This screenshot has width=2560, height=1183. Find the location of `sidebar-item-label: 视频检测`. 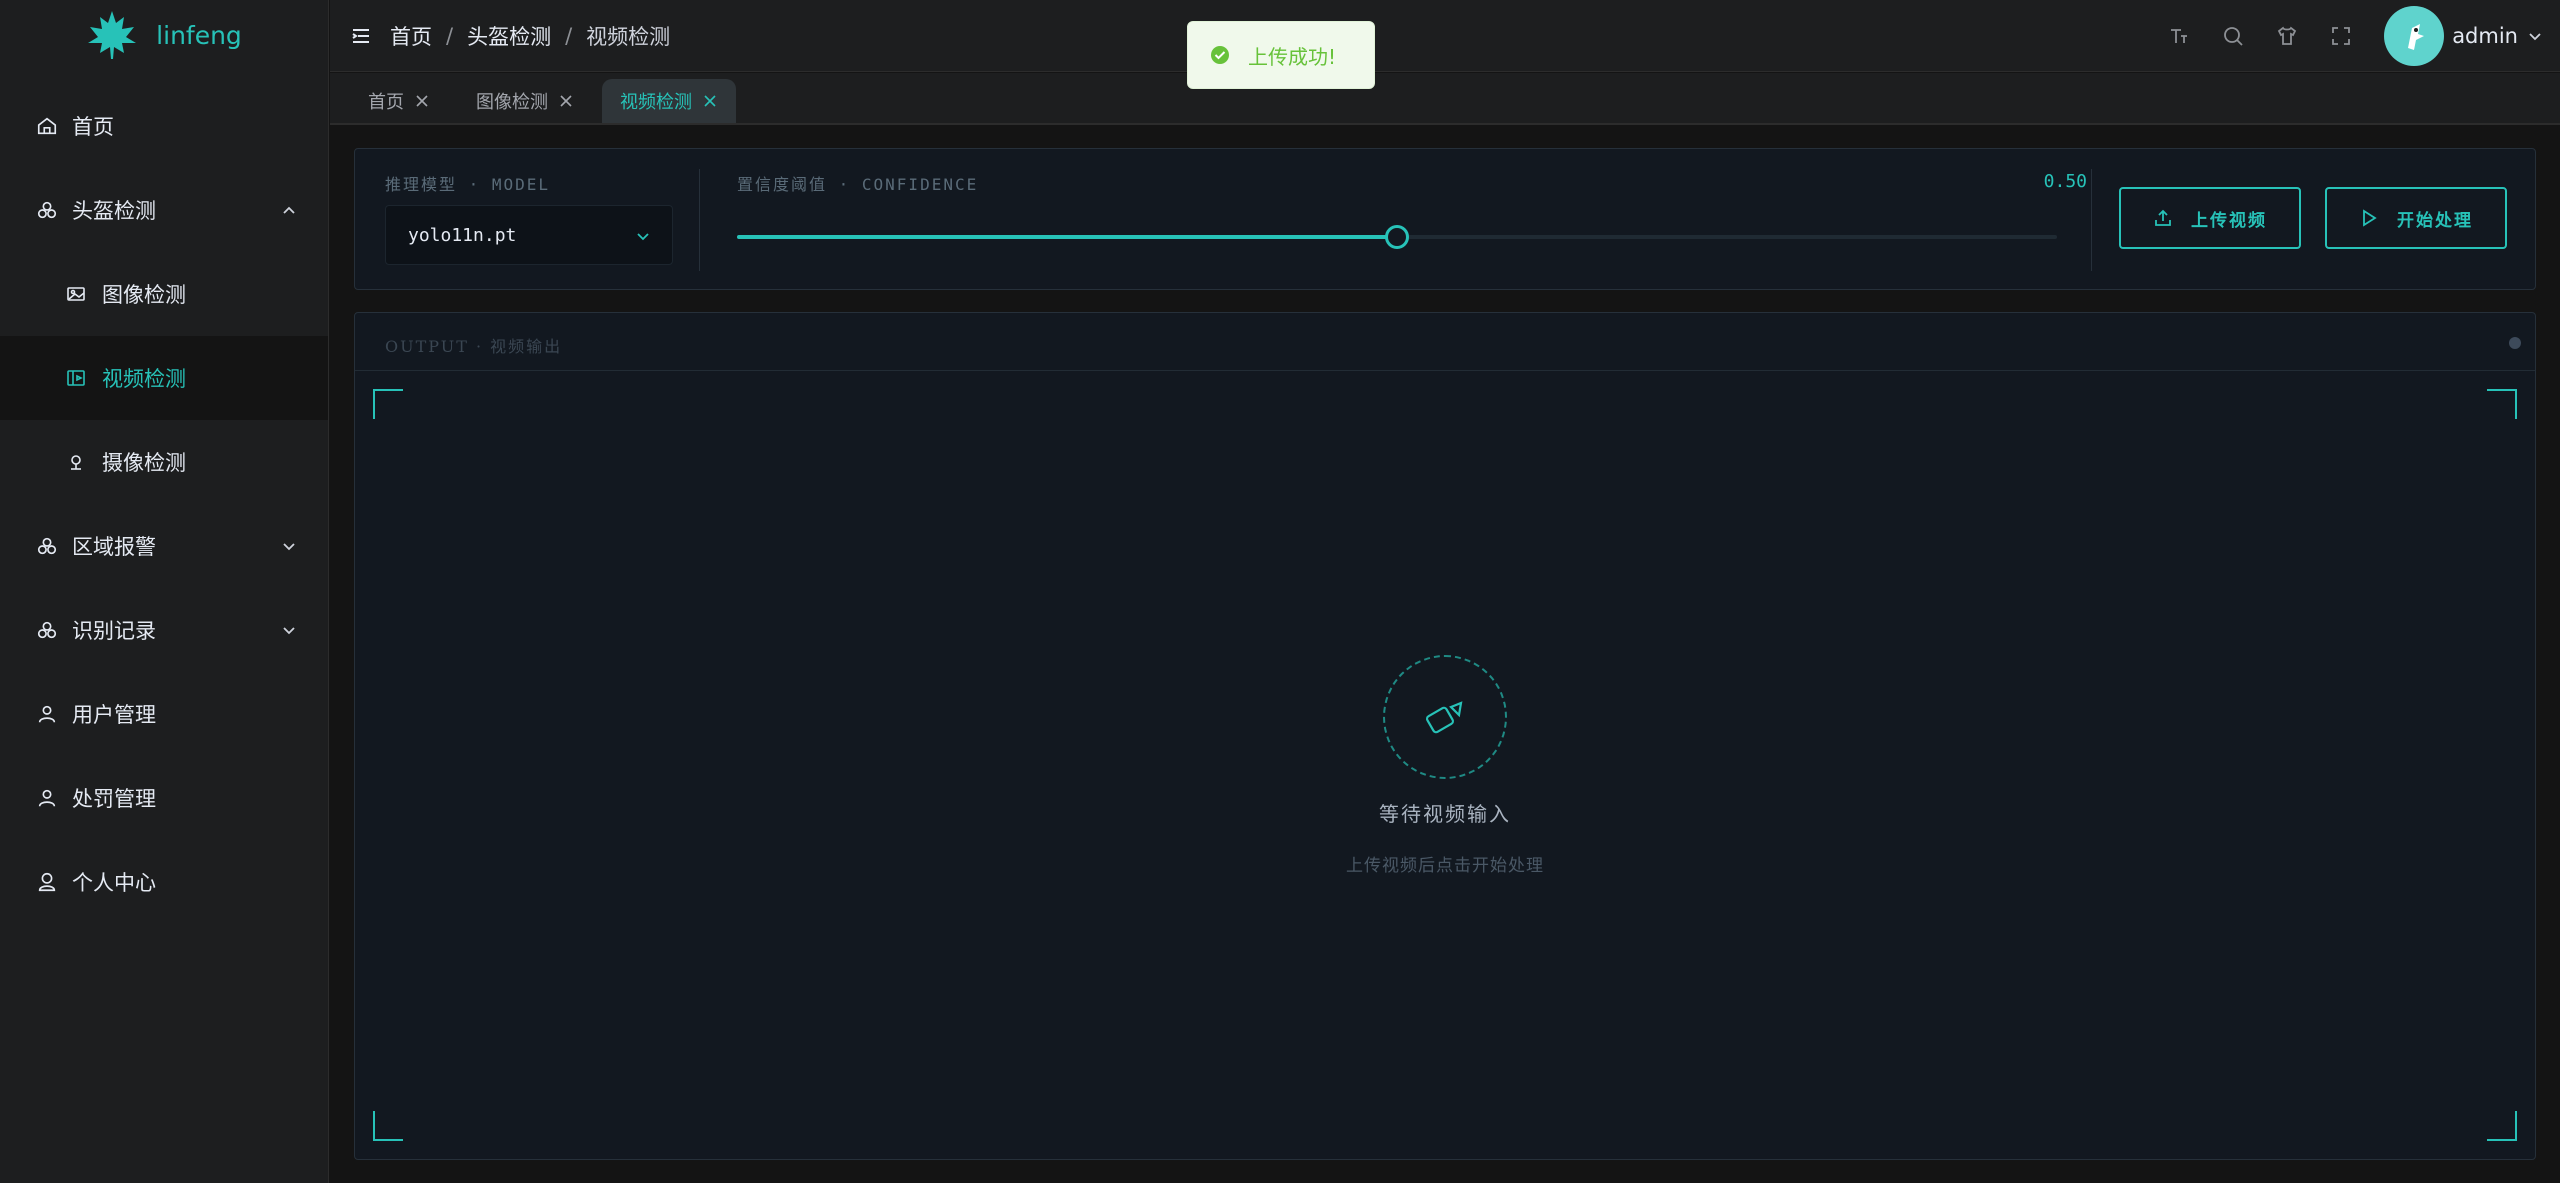

sidebar-item-label: 视频检测 is located at coordinates (144, 379).